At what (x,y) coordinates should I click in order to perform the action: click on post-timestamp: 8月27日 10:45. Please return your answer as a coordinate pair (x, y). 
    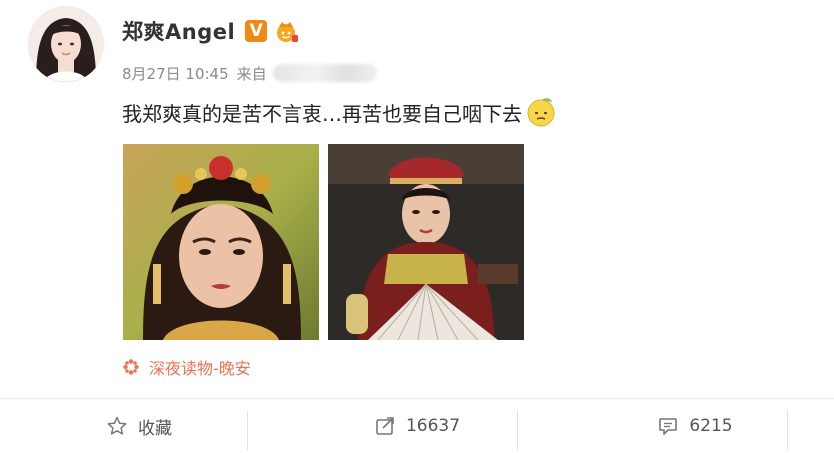
    Looking at the image, I should click on (175, 73).